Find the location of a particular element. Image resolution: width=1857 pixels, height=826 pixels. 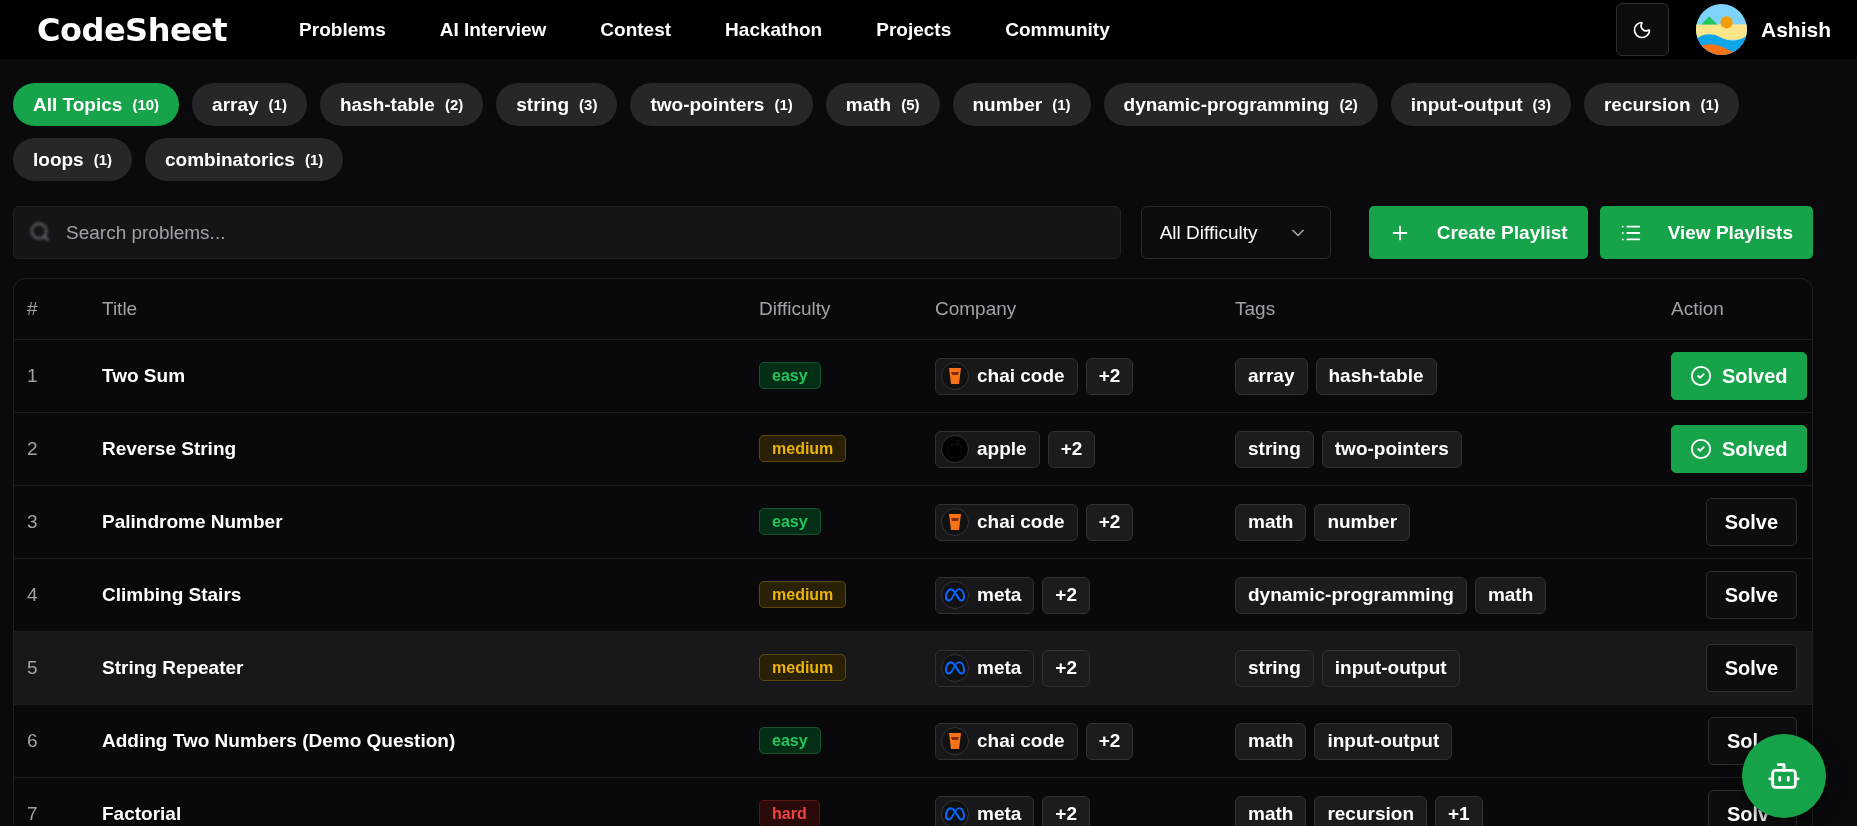

column-header: Tags is located at coordinates (1255, 308).